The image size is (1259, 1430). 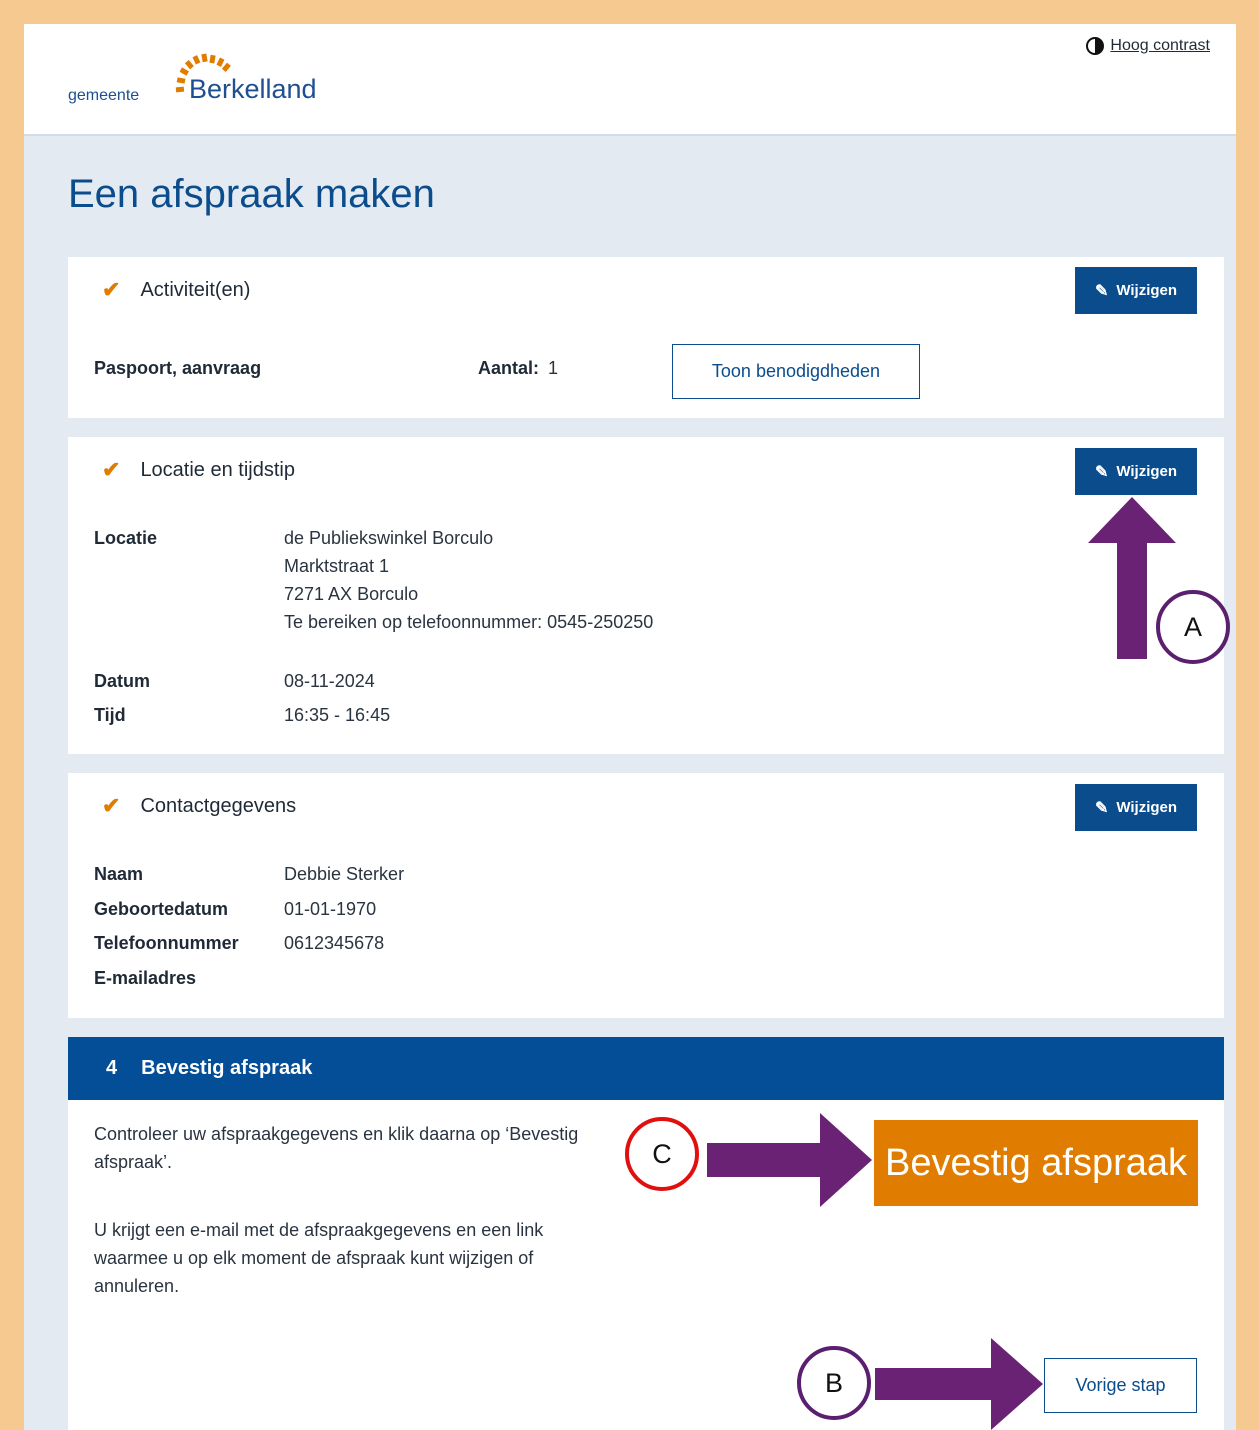 I want to click on email-label: E-mailadres, so click(x=145, y=978).